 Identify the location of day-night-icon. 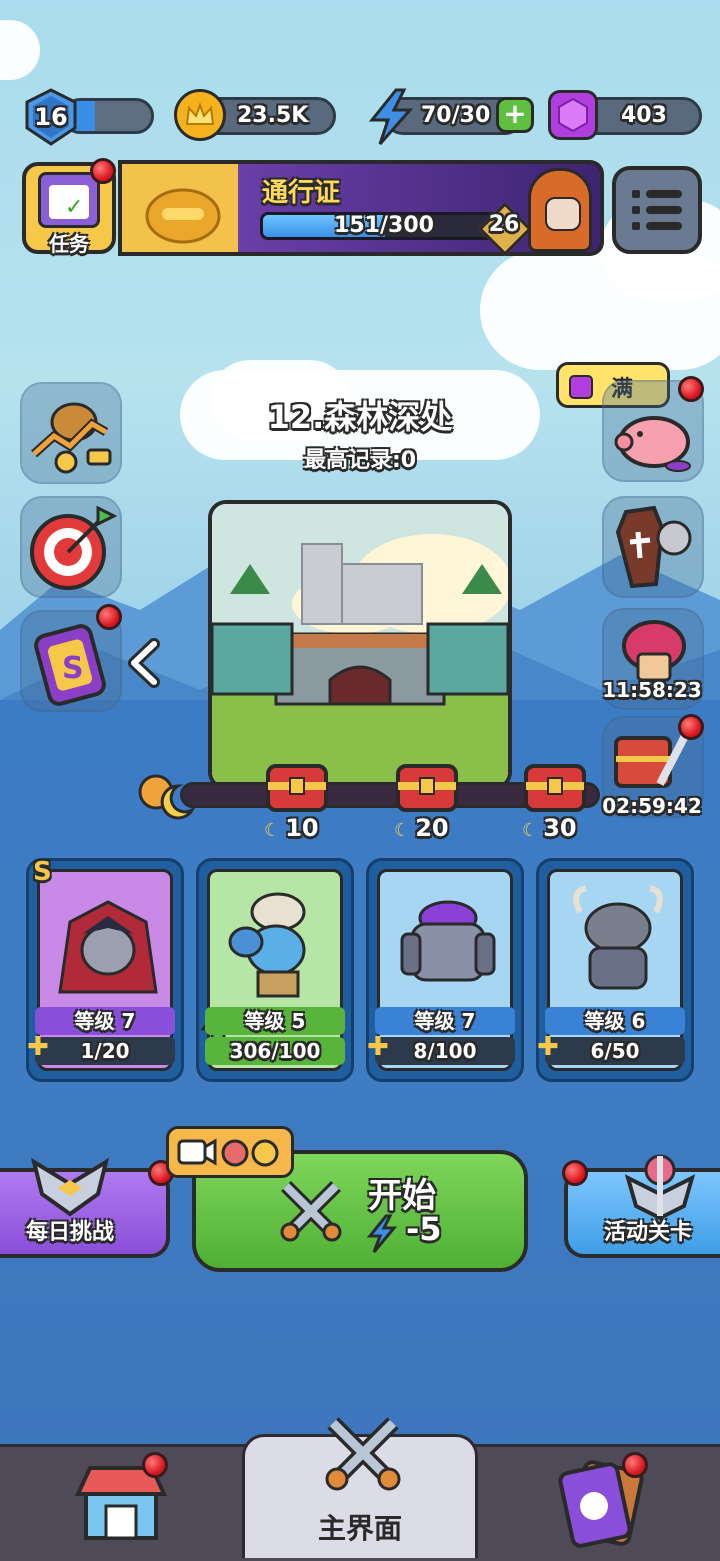
(167, 797).